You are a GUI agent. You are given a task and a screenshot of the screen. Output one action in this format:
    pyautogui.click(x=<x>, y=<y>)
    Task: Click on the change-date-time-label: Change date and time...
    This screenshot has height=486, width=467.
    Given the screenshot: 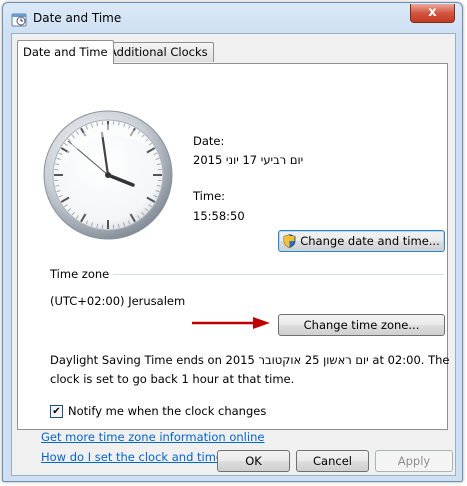 What is the action you would take?
    pyautogui.click(x=370, y=241)
    